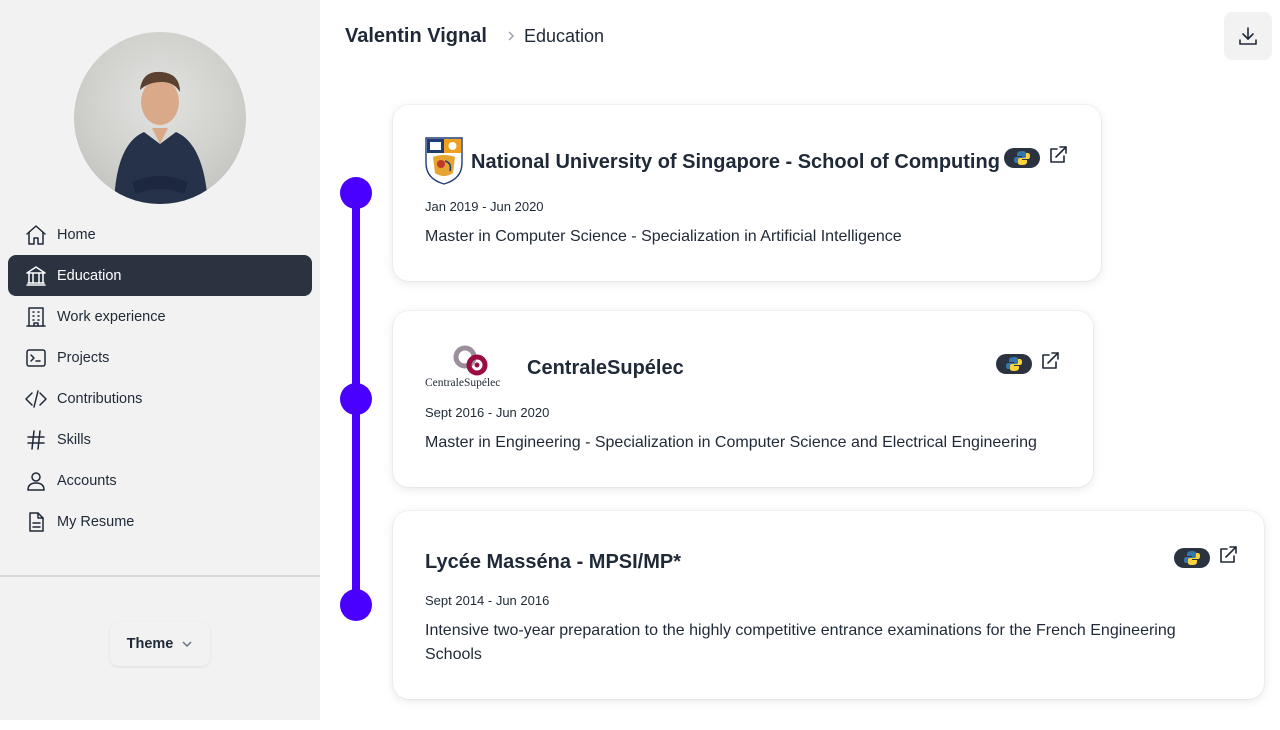 The image size is (1280, 730). What do you see at coordinates (76, 234) in the screenshot?
I see `sidebar-item-label: Home` at bounding box center [76, 234].